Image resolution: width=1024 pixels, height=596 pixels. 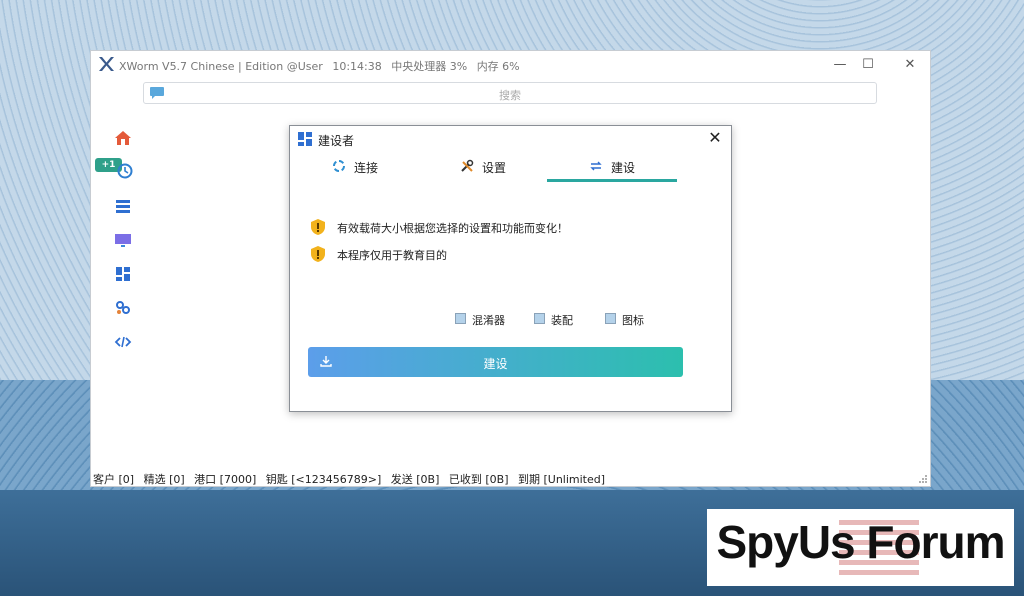 I want to click on search-placeholder: 搜索, so click(x=510, y=95).